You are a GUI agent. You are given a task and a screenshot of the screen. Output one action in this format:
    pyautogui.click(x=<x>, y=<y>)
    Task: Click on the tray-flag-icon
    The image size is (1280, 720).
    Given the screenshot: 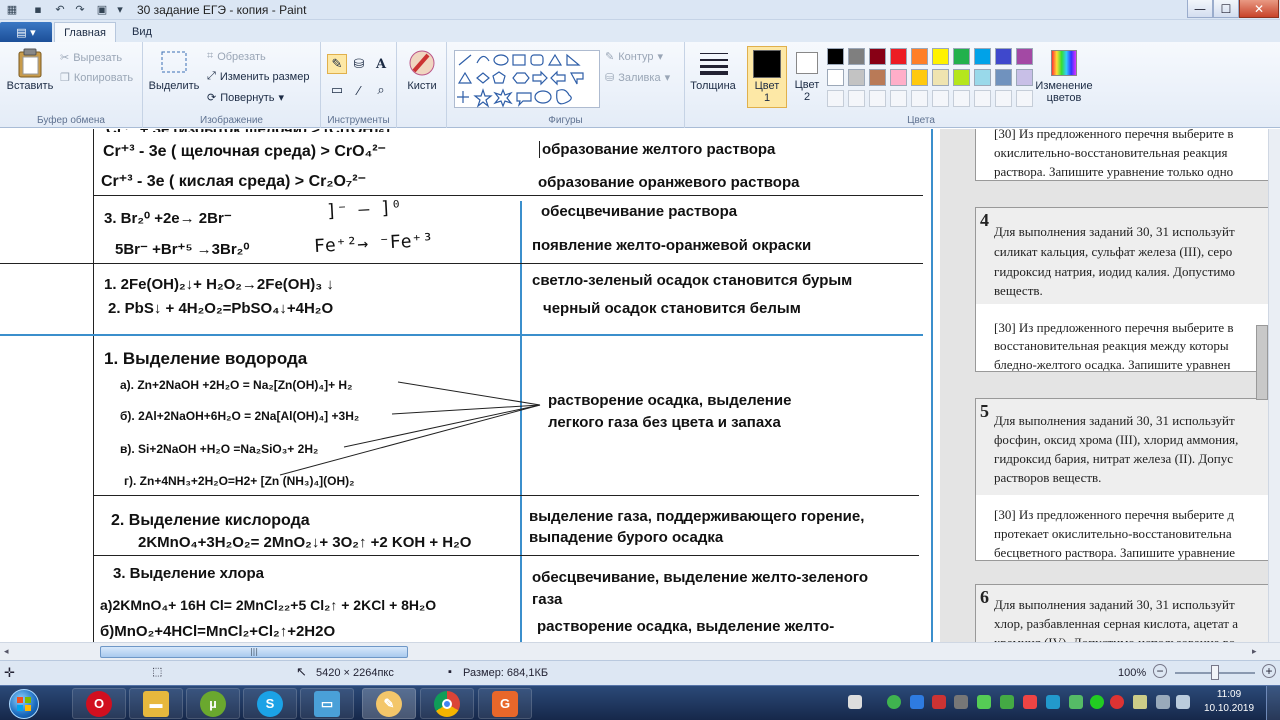 What is the action you would take?
    pyautogui.click(x=1140, y=702)
    